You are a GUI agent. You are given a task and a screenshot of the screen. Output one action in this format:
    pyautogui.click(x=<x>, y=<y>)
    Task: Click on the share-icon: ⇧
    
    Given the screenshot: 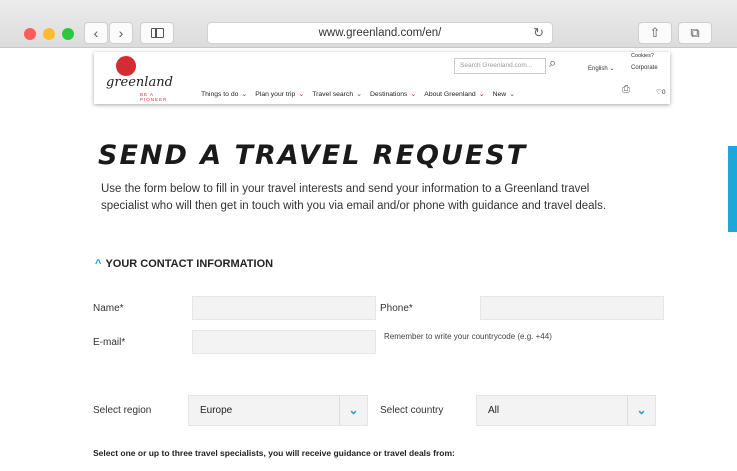 What is the action you would take?
    pyautogui.click(x=655, y=32)
    